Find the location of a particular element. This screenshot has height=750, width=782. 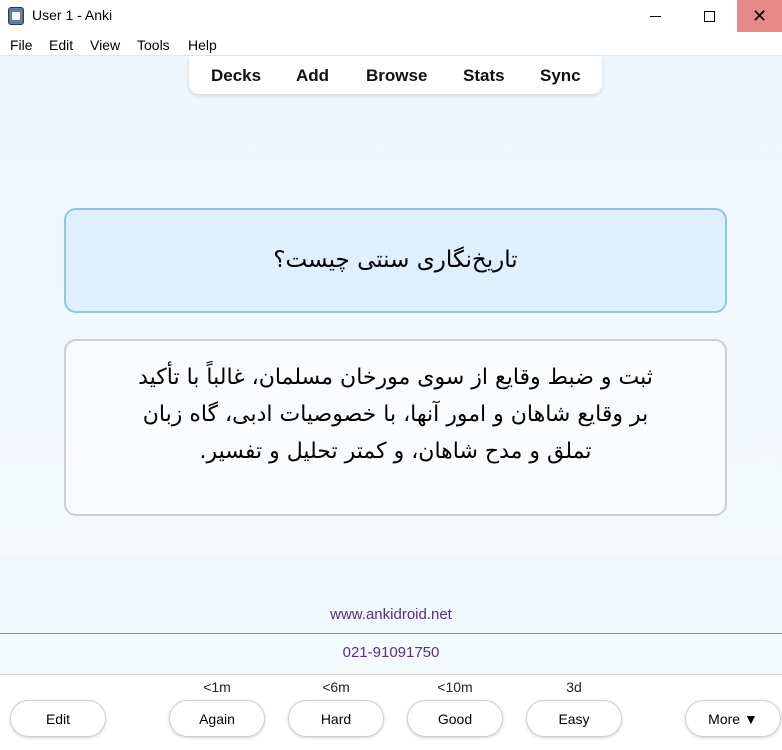

menu-bar: File Edit View Tools Help is located at coordinates (391, 44).